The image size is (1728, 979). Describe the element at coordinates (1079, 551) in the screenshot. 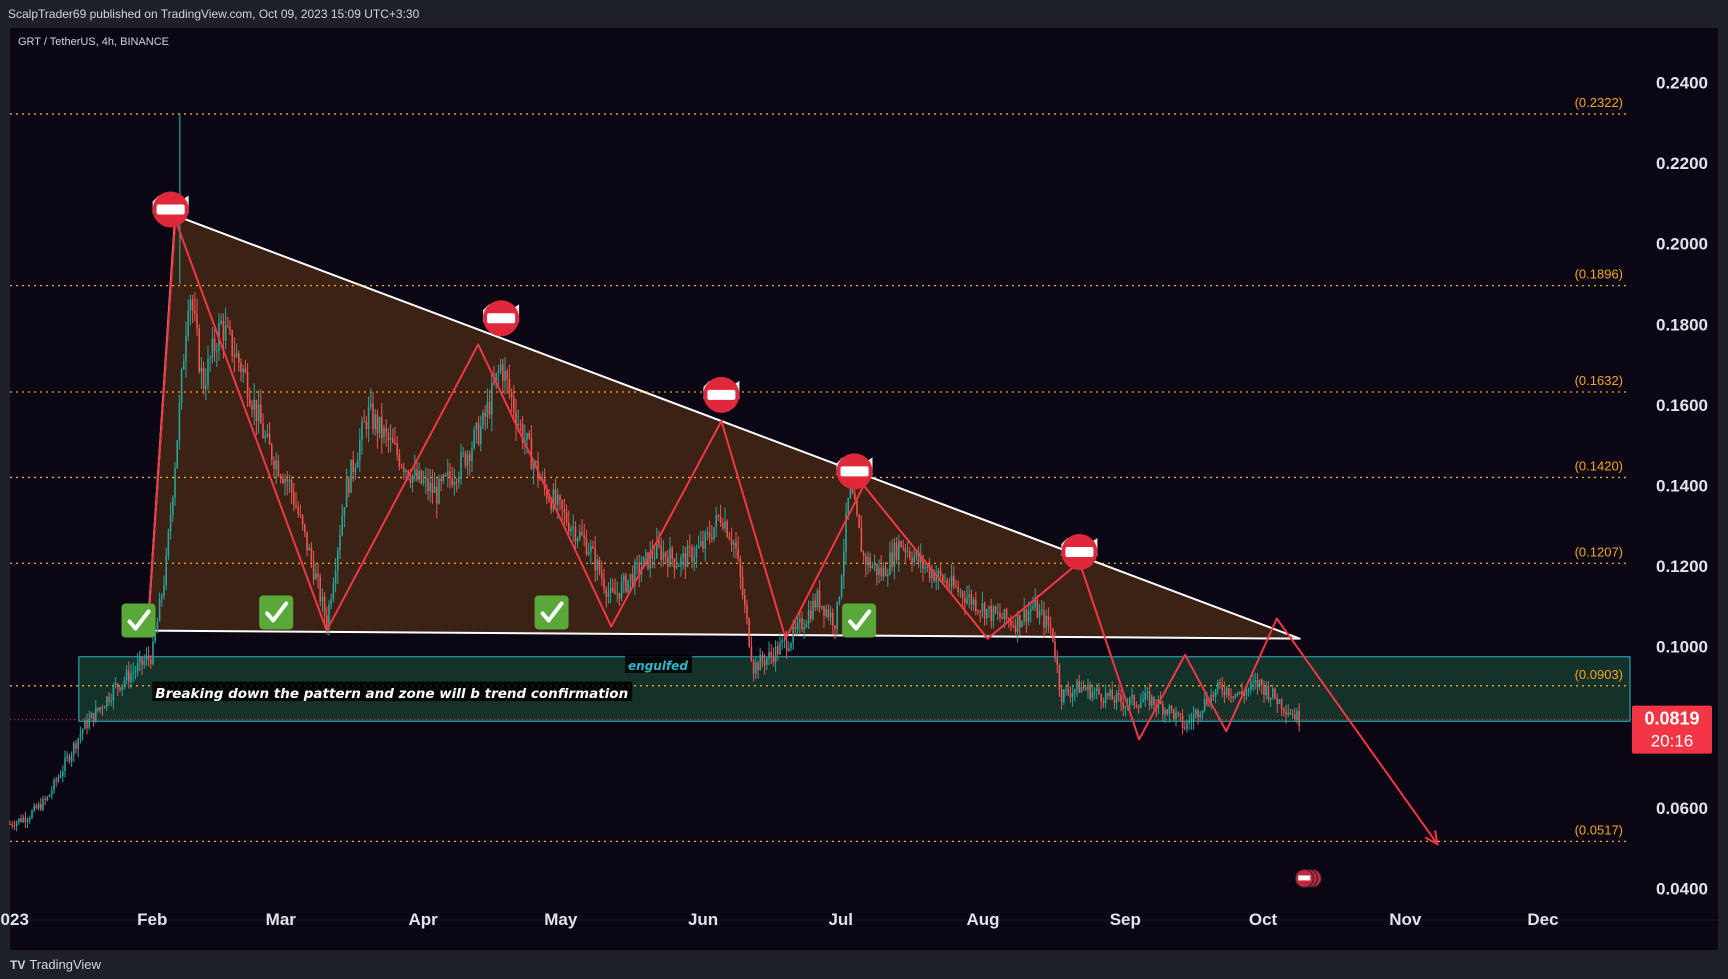

I see `badge-bar` at that location.